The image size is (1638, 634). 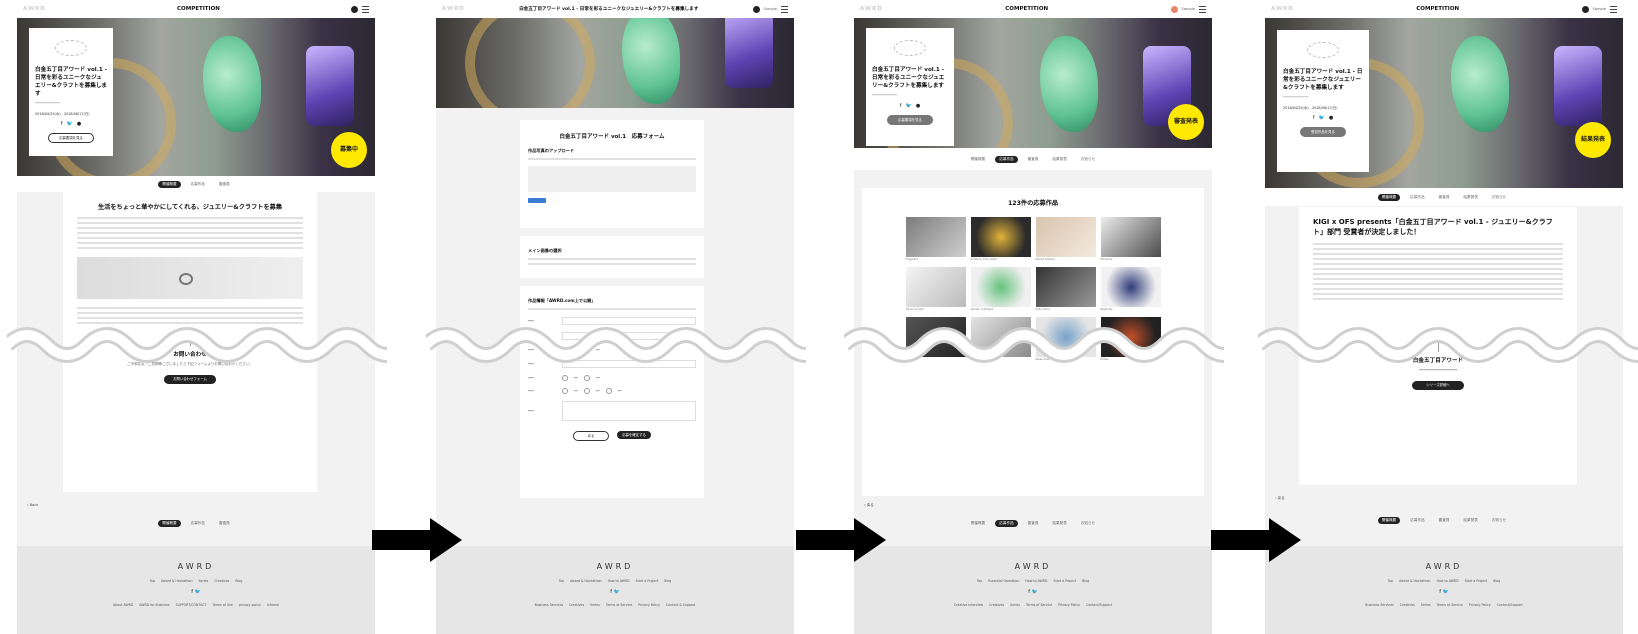 What do you see at coordinates (1099, 605) in the screenshot?
I see `footer-link: Contact/Support` at bounding box center [1099, 605].